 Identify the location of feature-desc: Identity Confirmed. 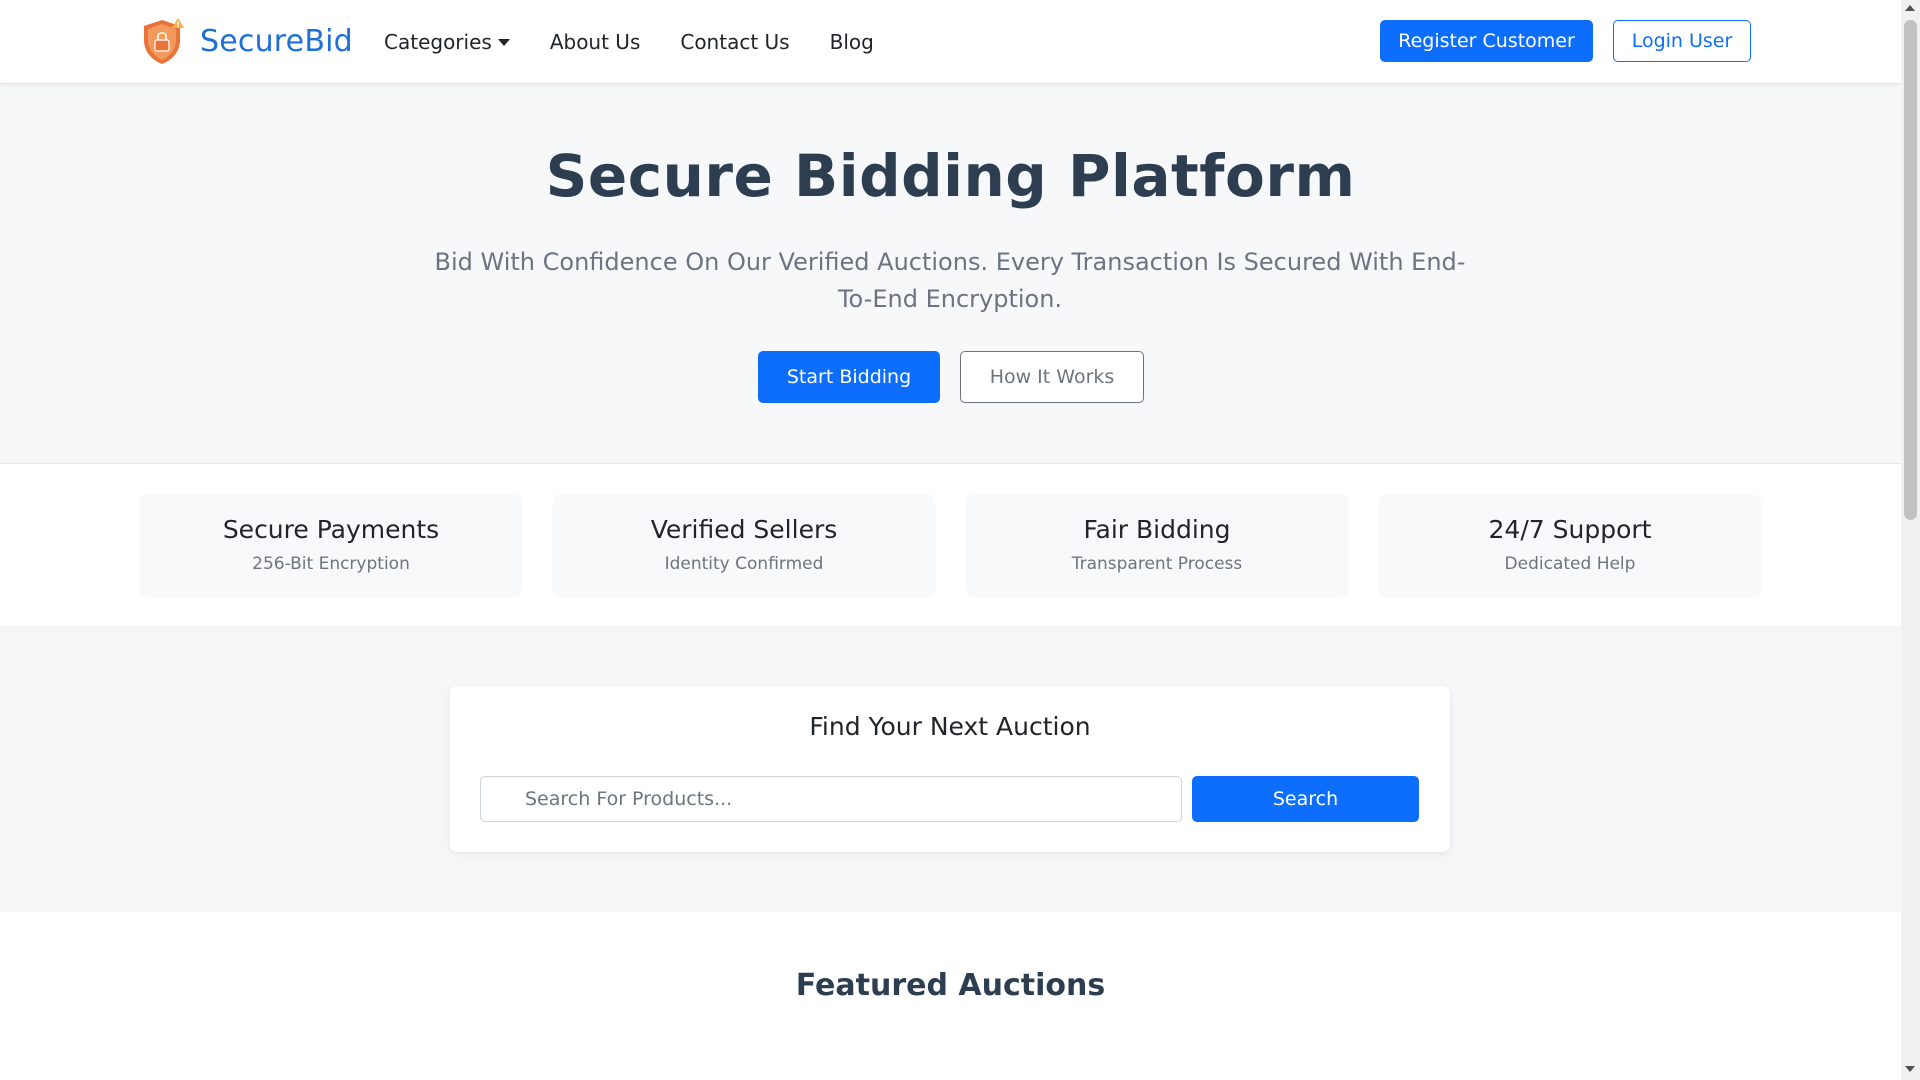
(744, 564).